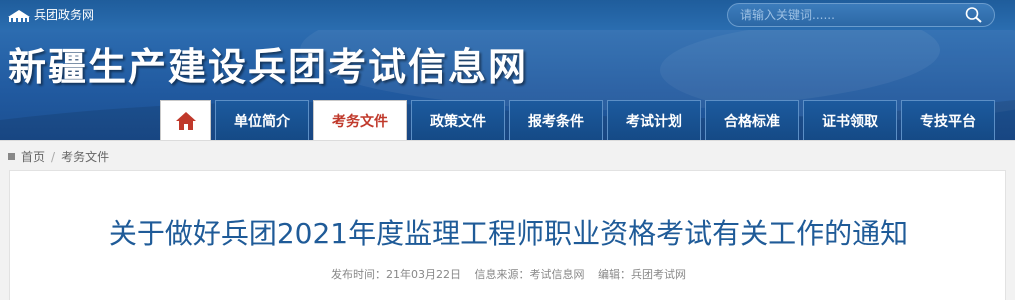 The image size is (1015, 300). Describe the element at coordinates (642, 274) in the screenshot. I see `editor: 编辑：兵团考试网` at that location.